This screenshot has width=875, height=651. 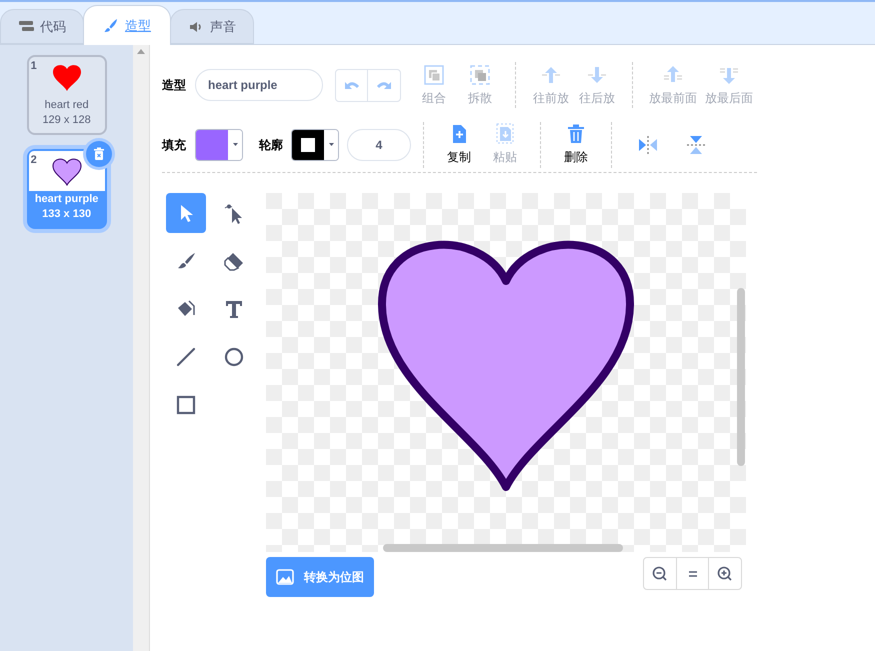 I want to click on costume-number: 2, so click(x=33, y=160).